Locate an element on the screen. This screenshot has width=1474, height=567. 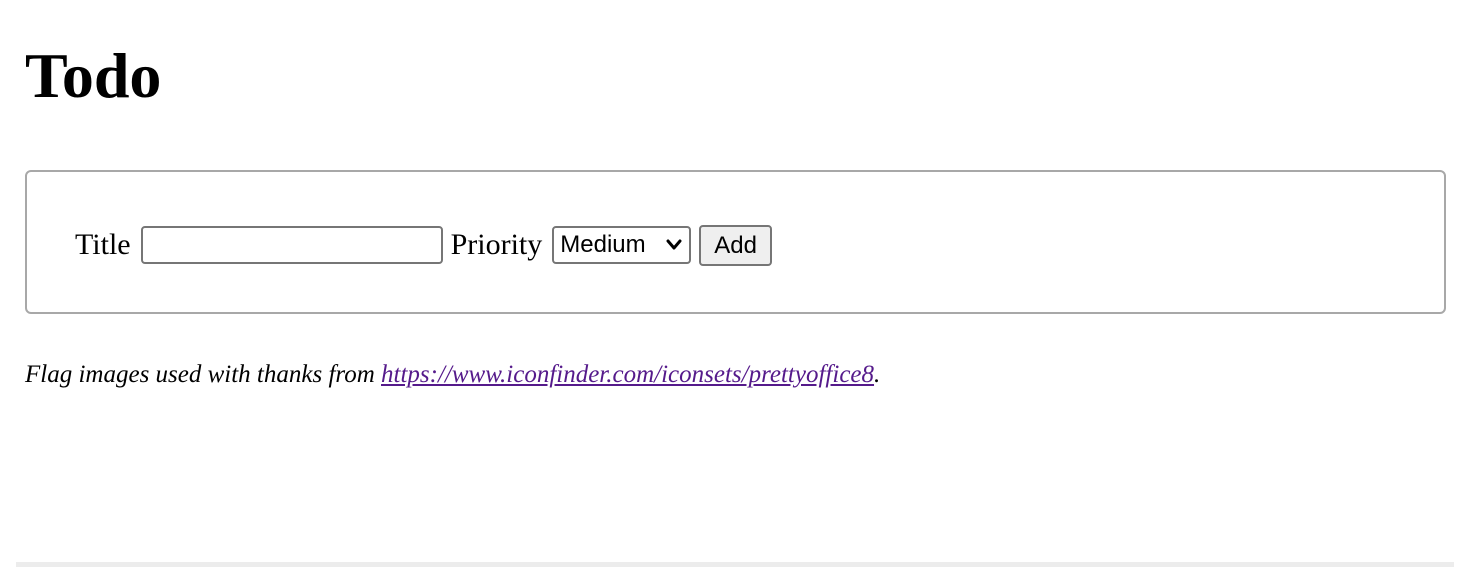
priority-selected-value: Medium is located at coordinates (603, 244).